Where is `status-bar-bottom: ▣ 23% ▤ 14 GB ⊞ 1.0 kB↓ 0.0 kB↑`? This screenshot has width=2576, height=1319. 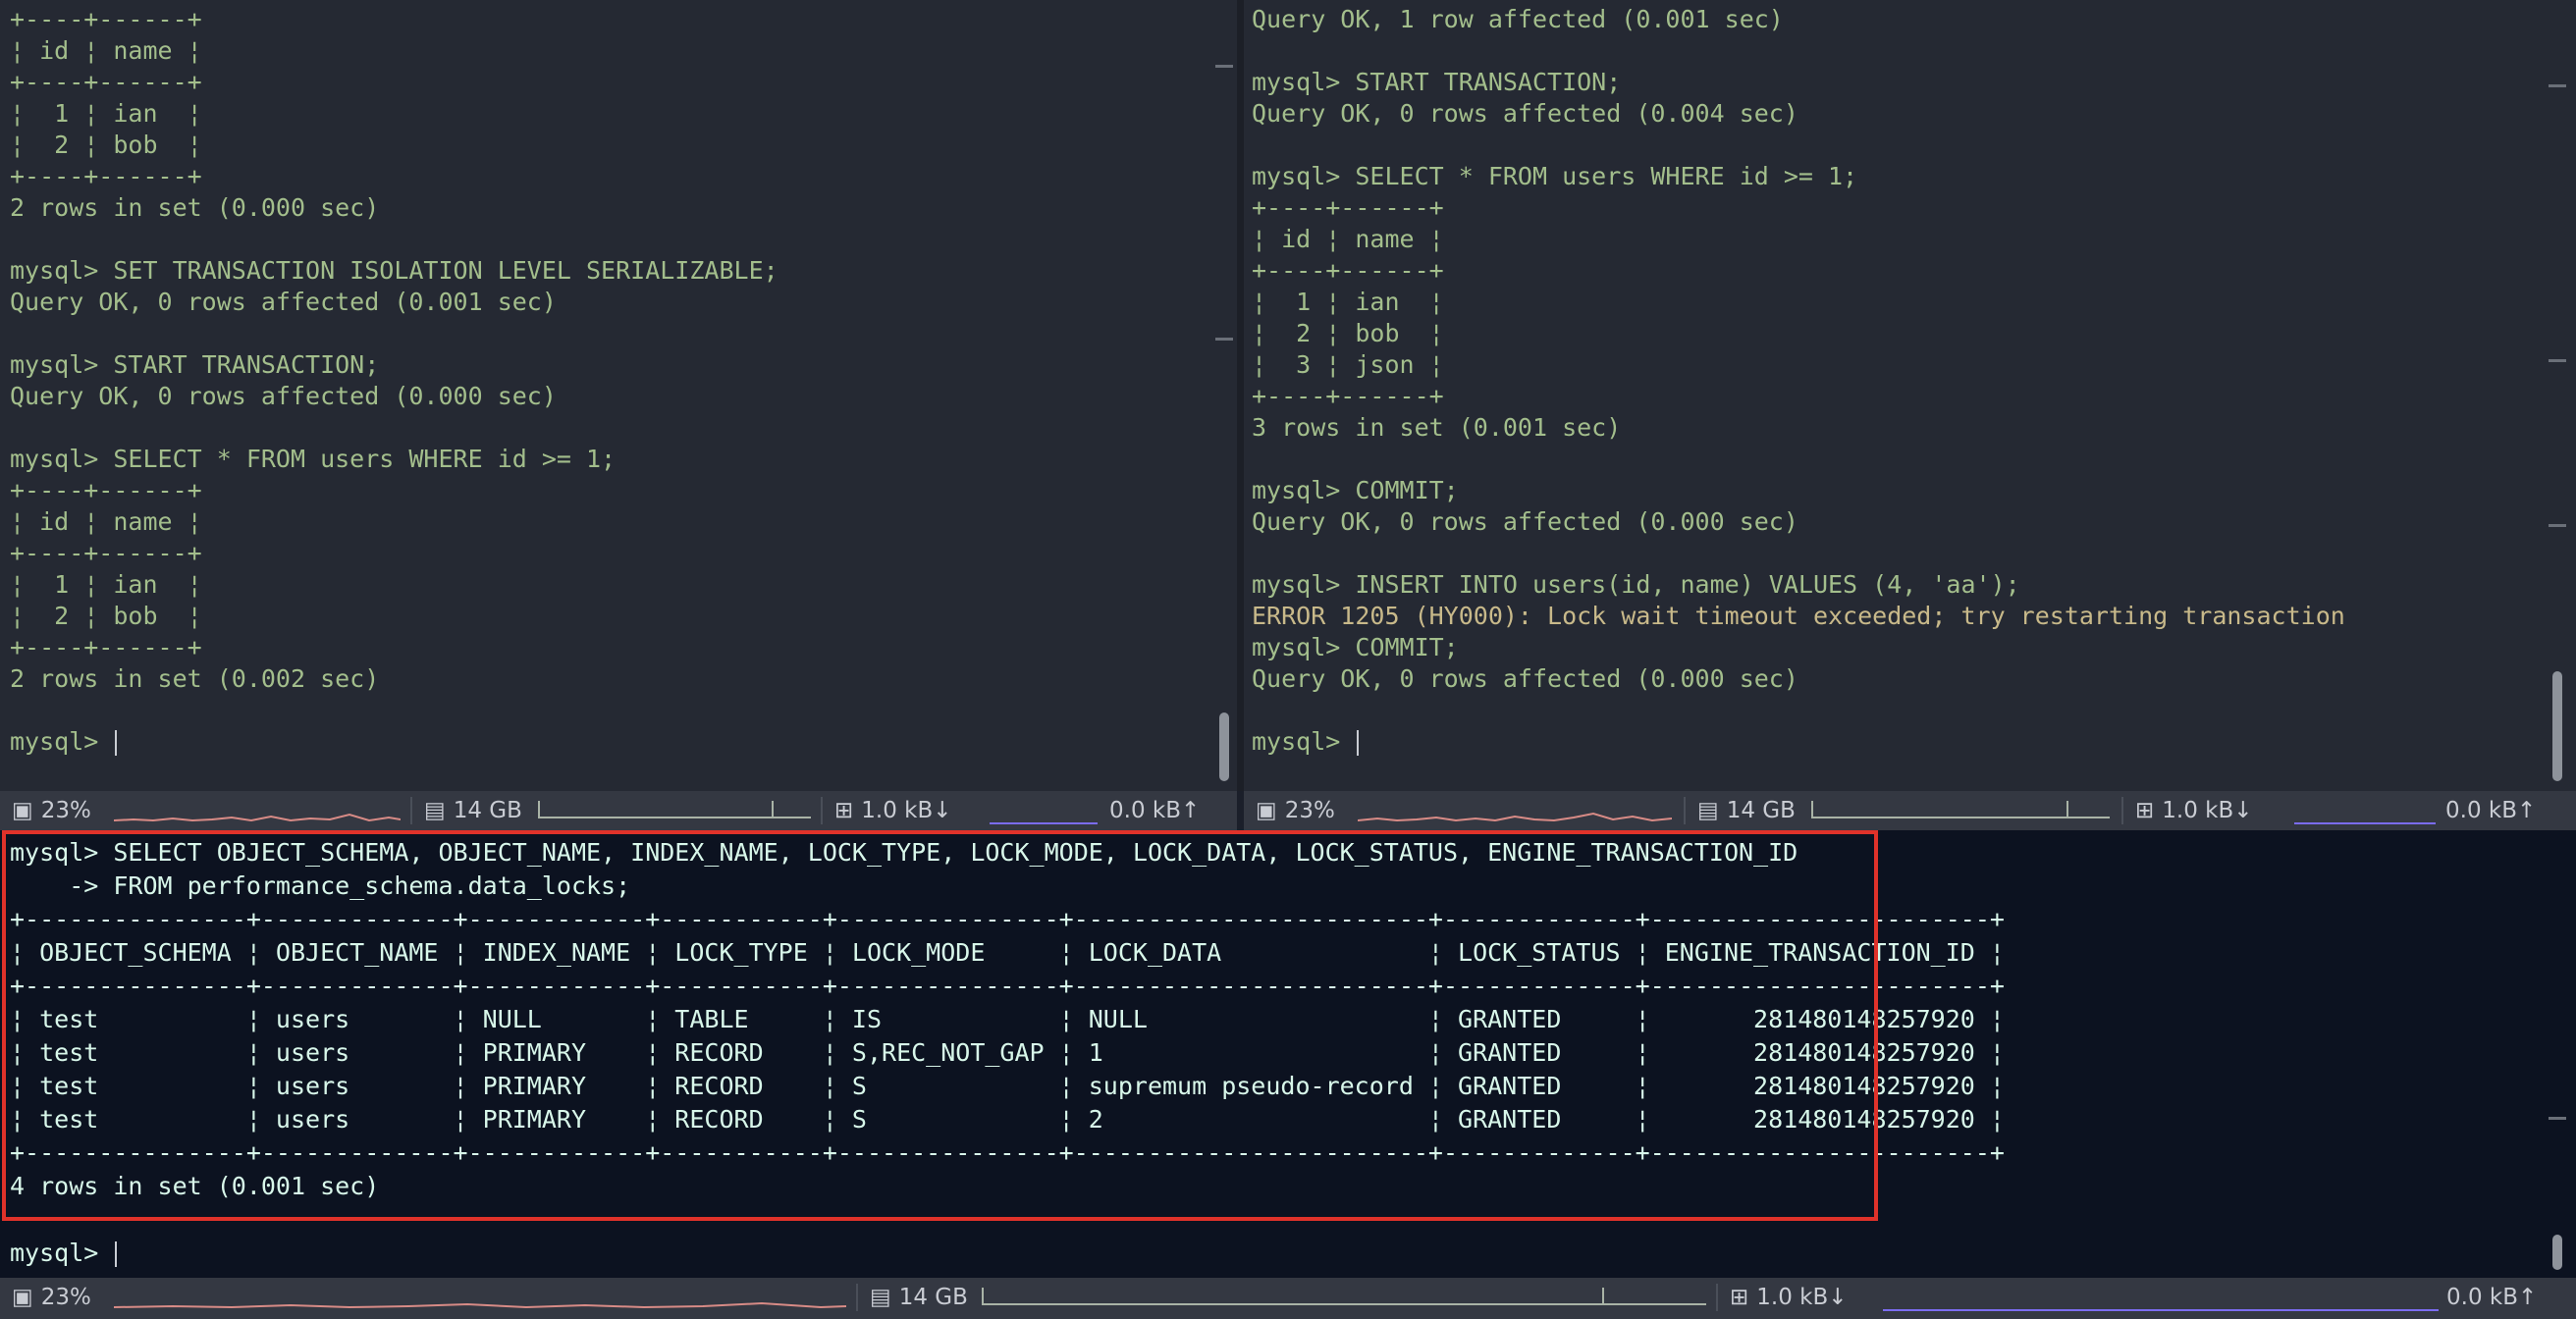 status-bar-bottom: ▣ 23% ▤ 14 GB ⊞ 1.0 kB↓ 0.0 kB↑ is located at coordinates (1288, 1298).